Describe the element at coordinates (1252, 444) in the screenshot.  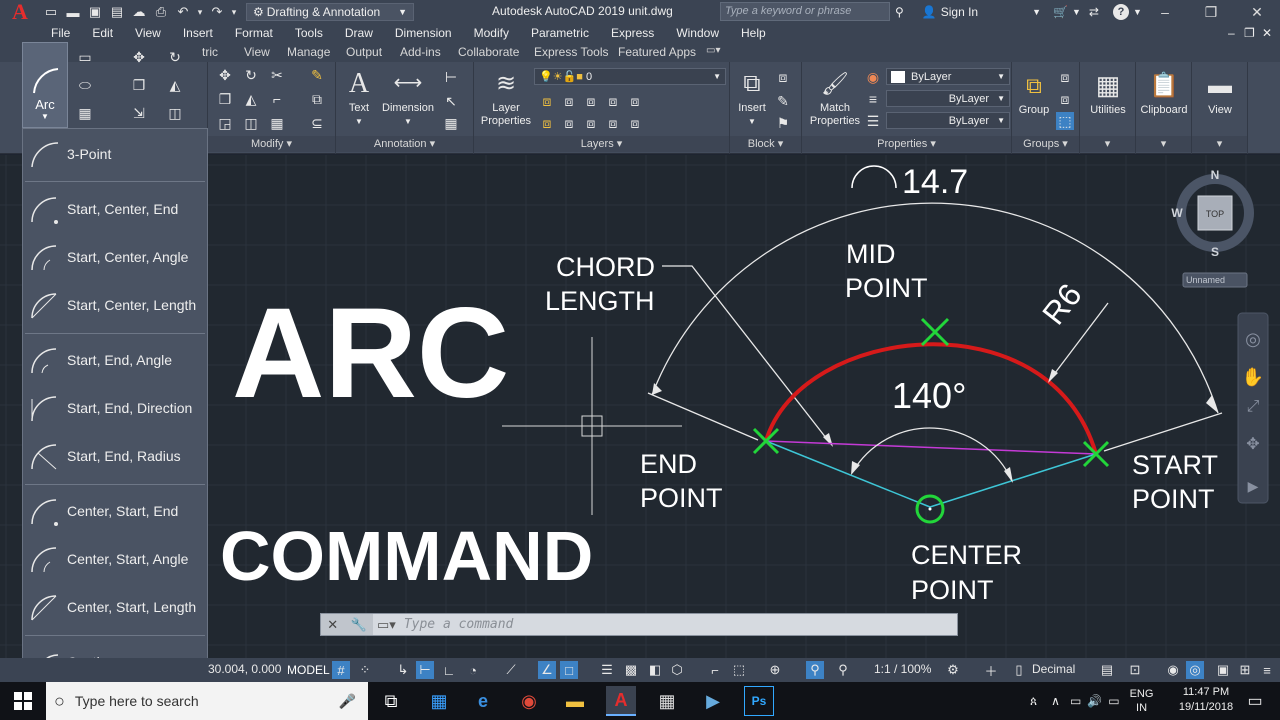
I see `orbit-icon: ✥` at that location.